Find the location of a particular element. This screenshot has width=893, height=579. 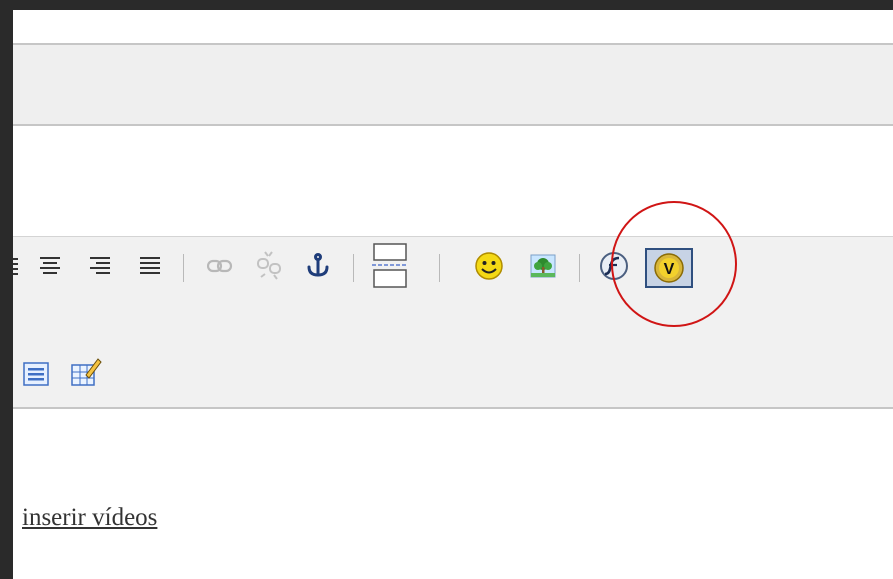

table-edit-icon is located at coordinates (85, 371).